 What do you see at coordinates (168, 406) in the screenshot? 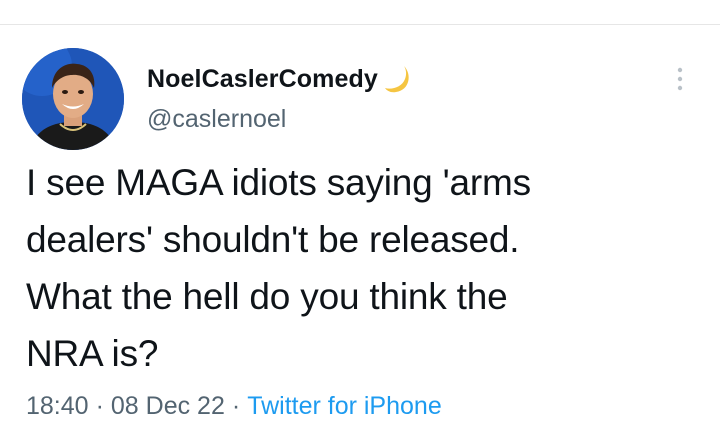
I see `tweet-date: 08 Dec 22` at bounding box center [168, 406].